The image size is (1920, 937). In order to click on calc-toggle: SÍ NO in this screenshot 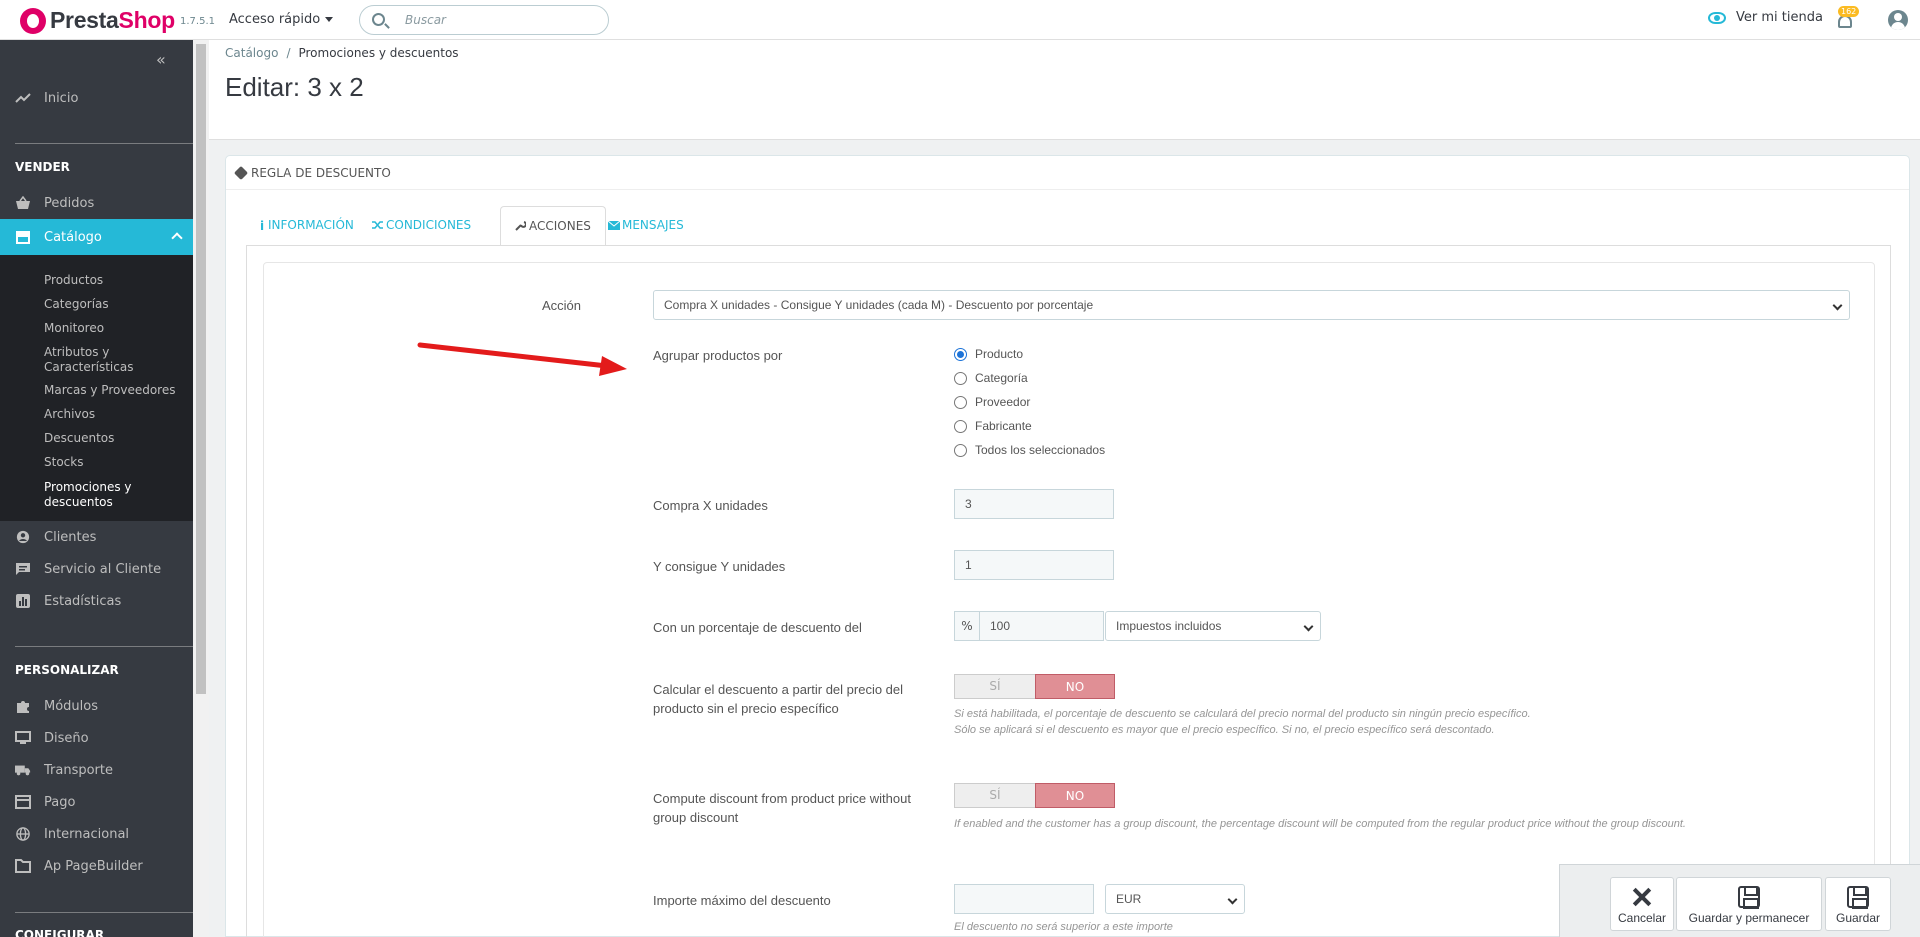, I will do `click(1034, 686)`.